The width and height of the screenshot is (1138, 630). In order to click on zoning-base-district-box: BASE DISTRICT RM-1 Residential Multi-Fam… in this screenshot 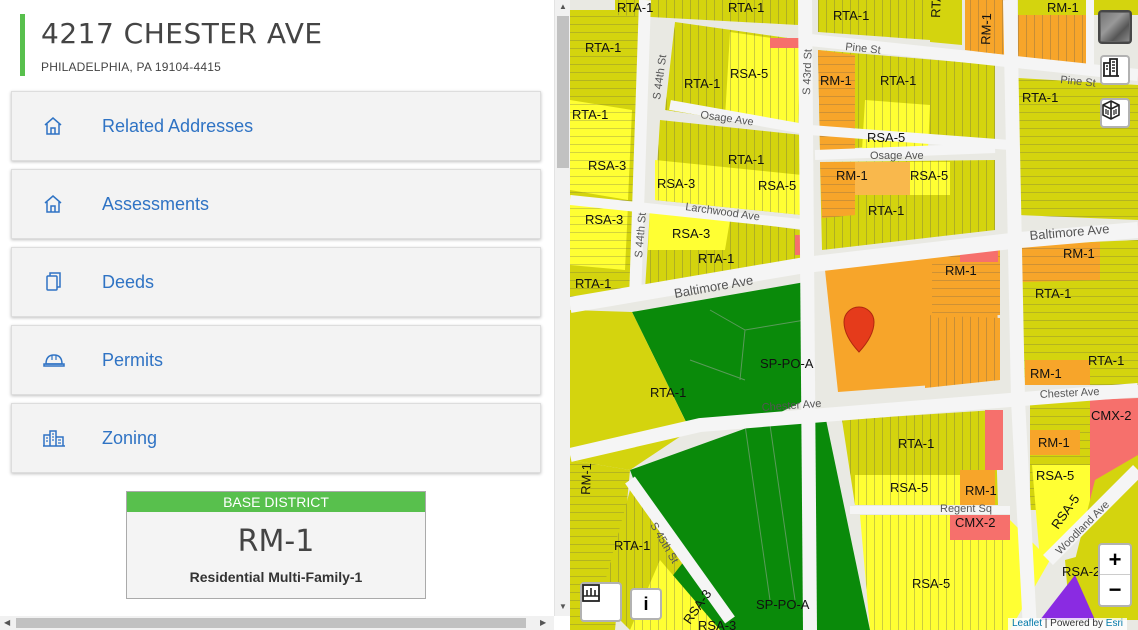, I will do `click(276, 545)`.